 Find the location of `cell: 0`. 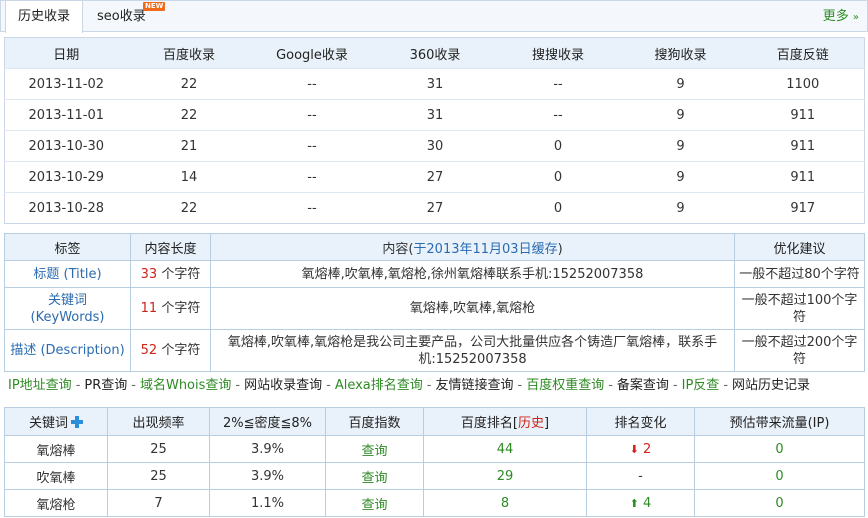

cell: 0 is located at coordinates (558, 208).